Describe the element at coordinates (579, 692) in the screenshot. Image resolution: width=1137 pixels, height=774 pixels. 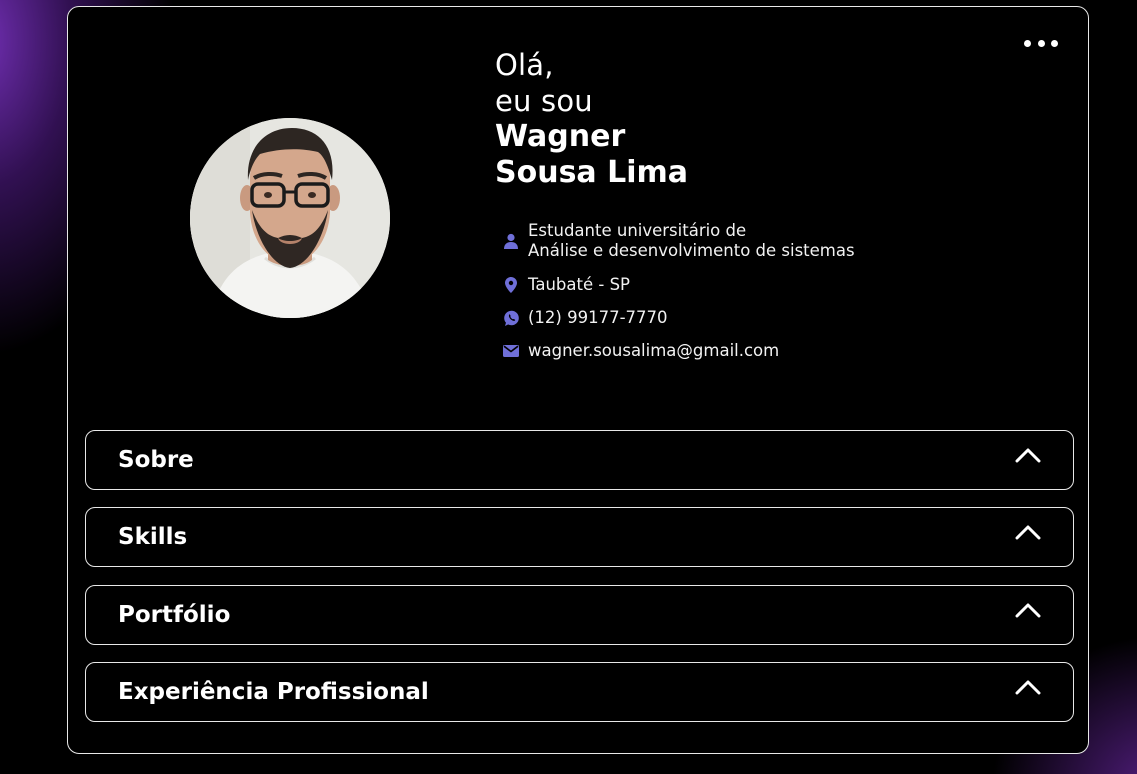
I see `accordion-experiencia: Experiência Profissional` at that location.